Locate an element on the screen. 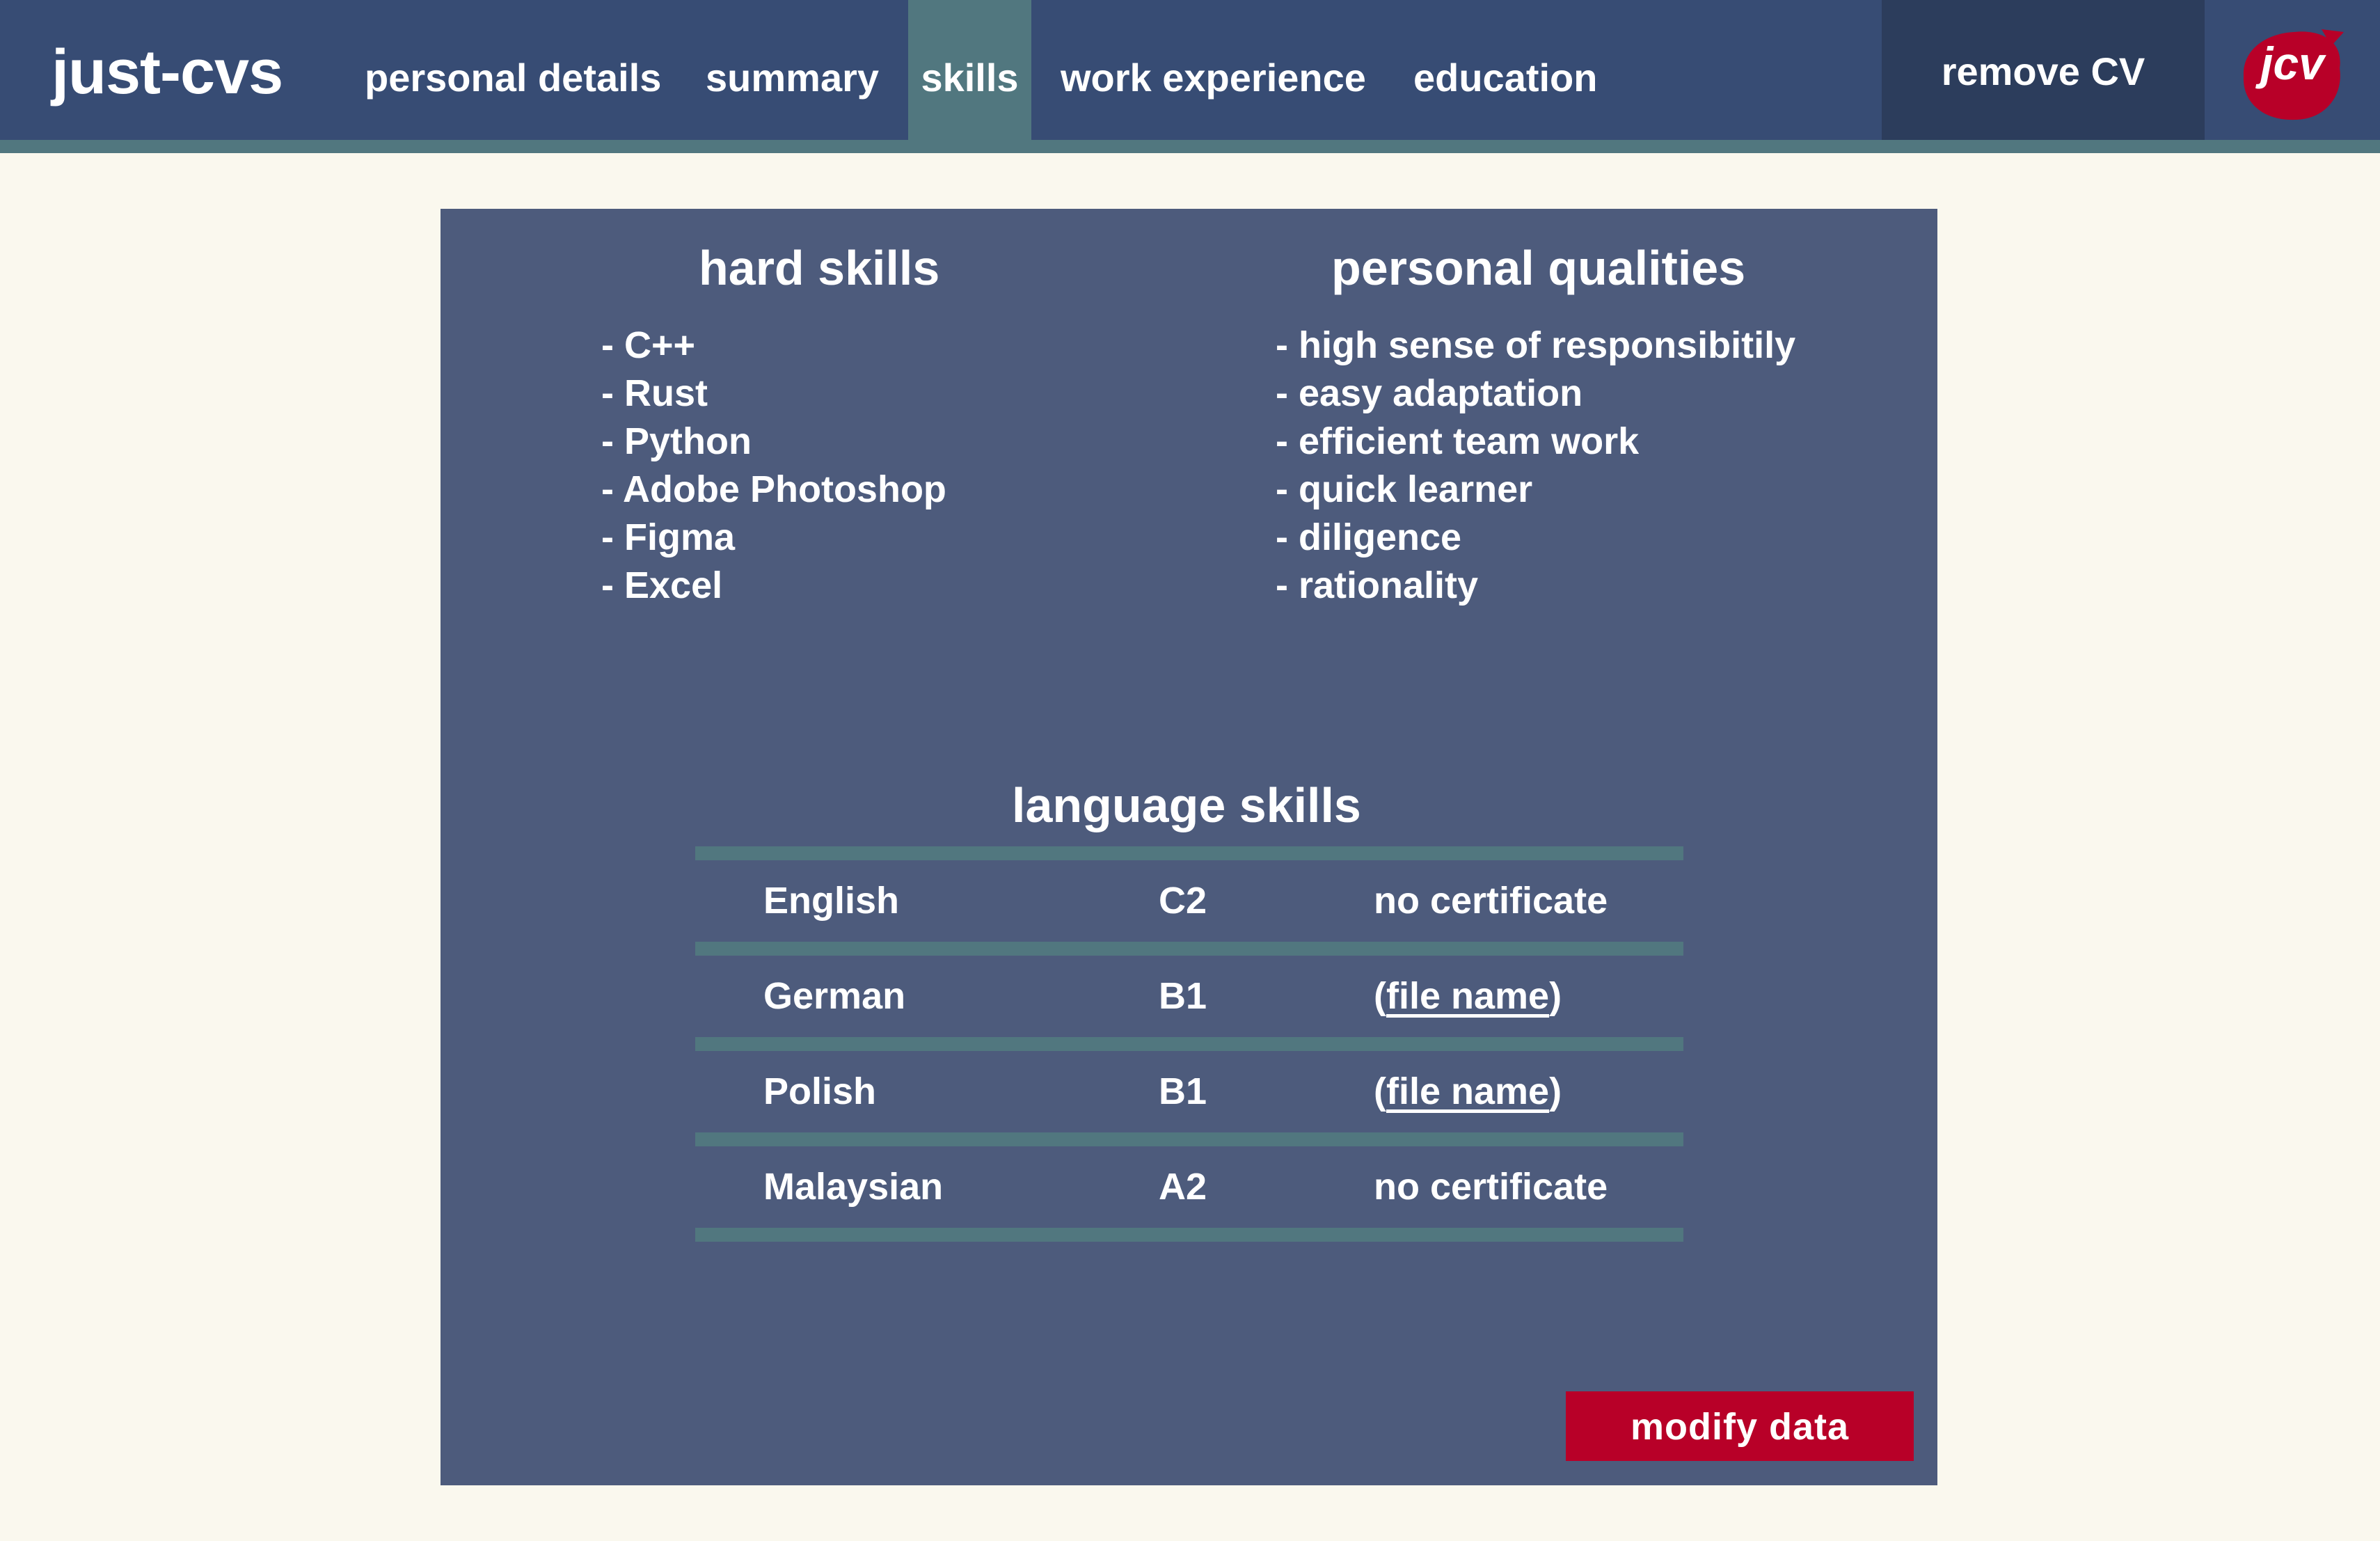 The height and width of the screenshot is (1541, 2380). table-row: English C2 no certificate is located at coordinates (1189, 901).